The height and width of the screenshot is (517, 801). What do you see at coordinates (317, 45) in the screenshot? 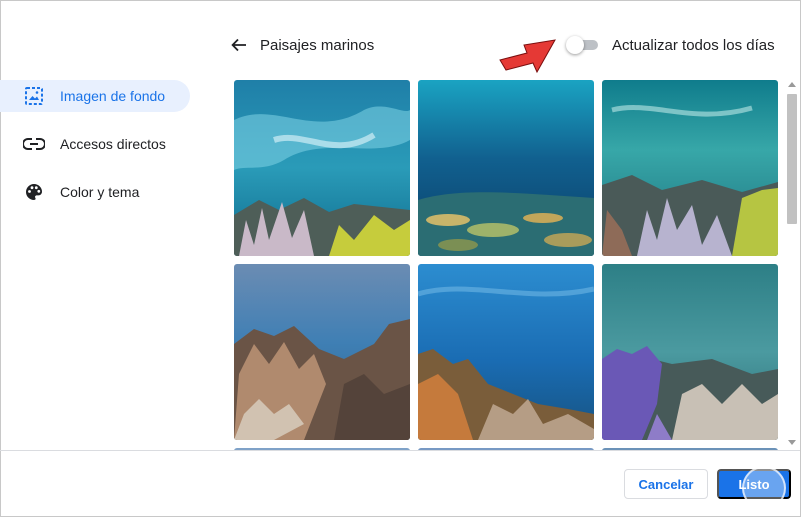
I see `page-title: Paisajes marinos` at bounding box center [317, 45].